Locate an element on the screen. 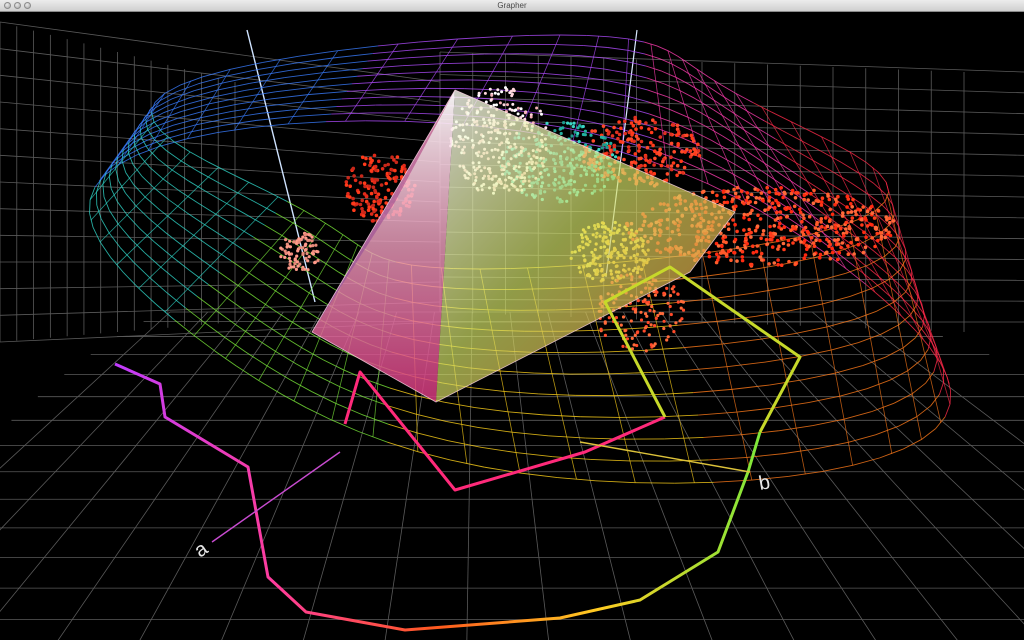  window-title: Grapher is located at coordinates (512, 5).